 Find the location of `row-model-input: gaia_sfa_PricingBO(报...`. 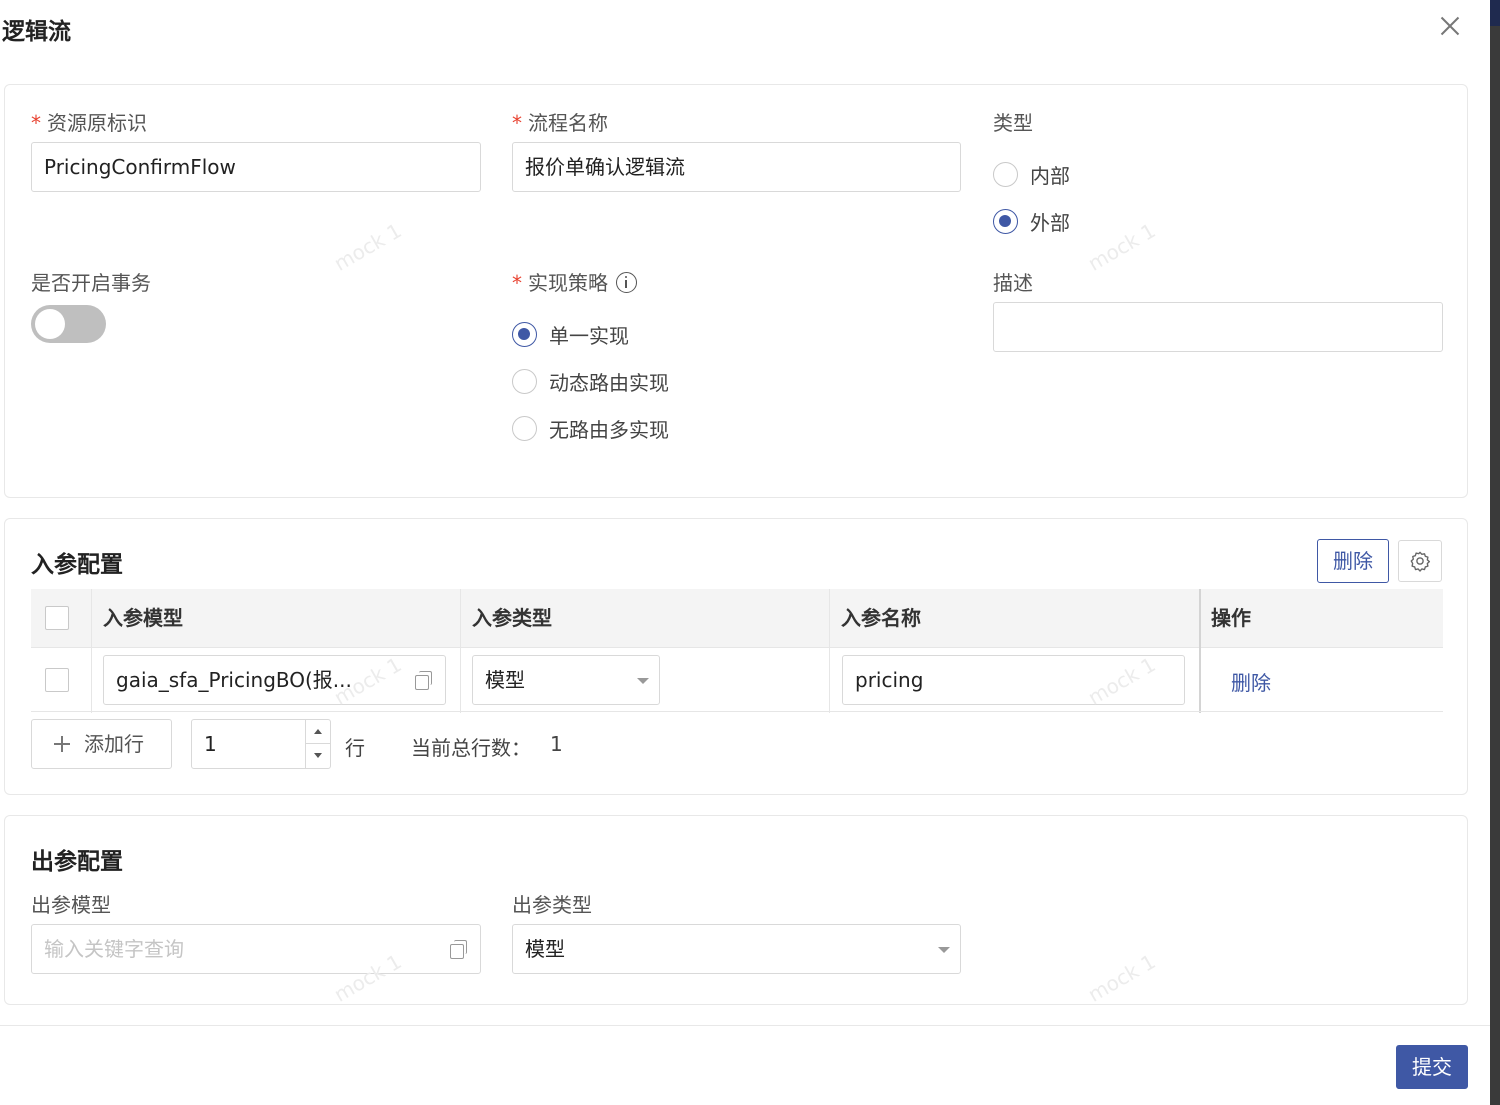

row-model-input: gaia_sfa_PricingBO(报... is located at coordinates (274, 680).